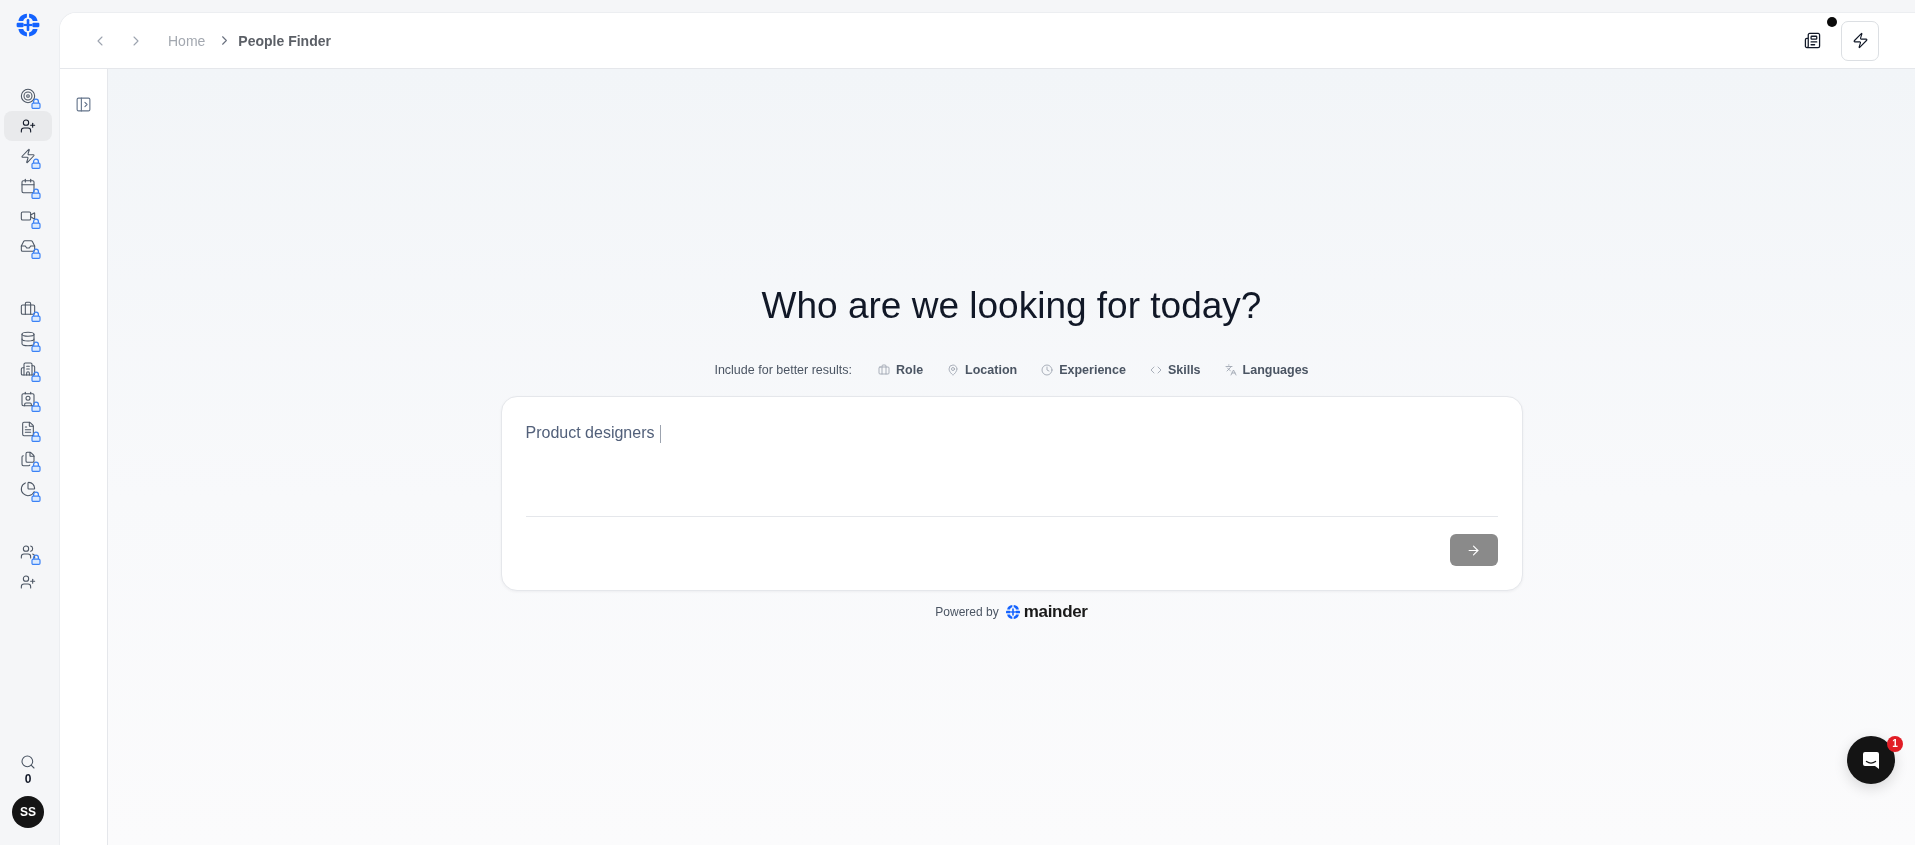 The width and height of the screenshot is (1915, 845). Describe the element at coordinates (1012, 612) in the screenshot. I see `brand-logo-icon` at that location.